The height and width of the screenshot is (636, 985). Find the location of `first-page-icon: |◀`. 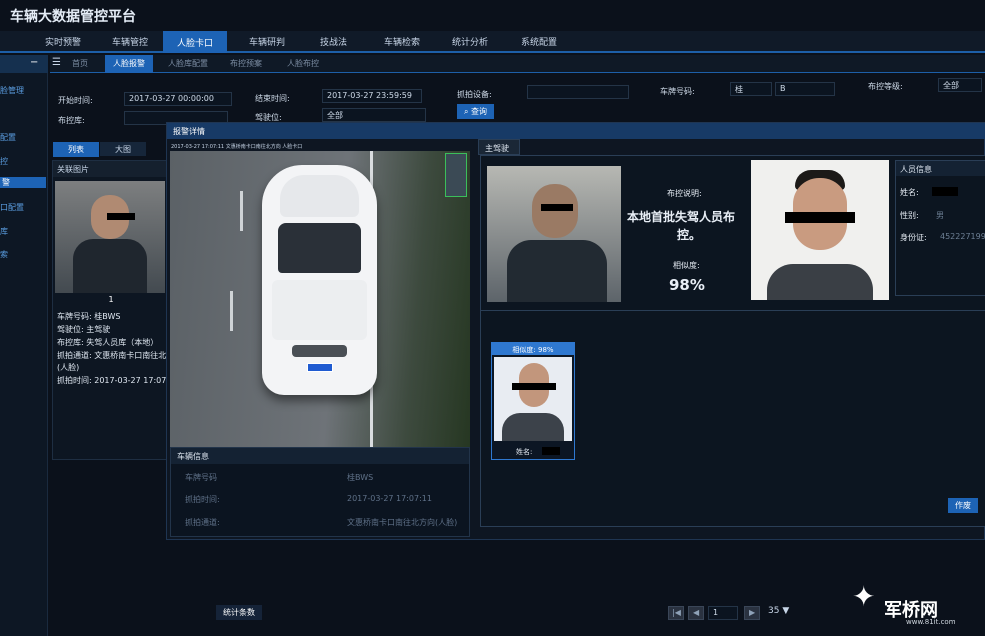

first-page-icon: |◀ is located at coordinates (676, 612).